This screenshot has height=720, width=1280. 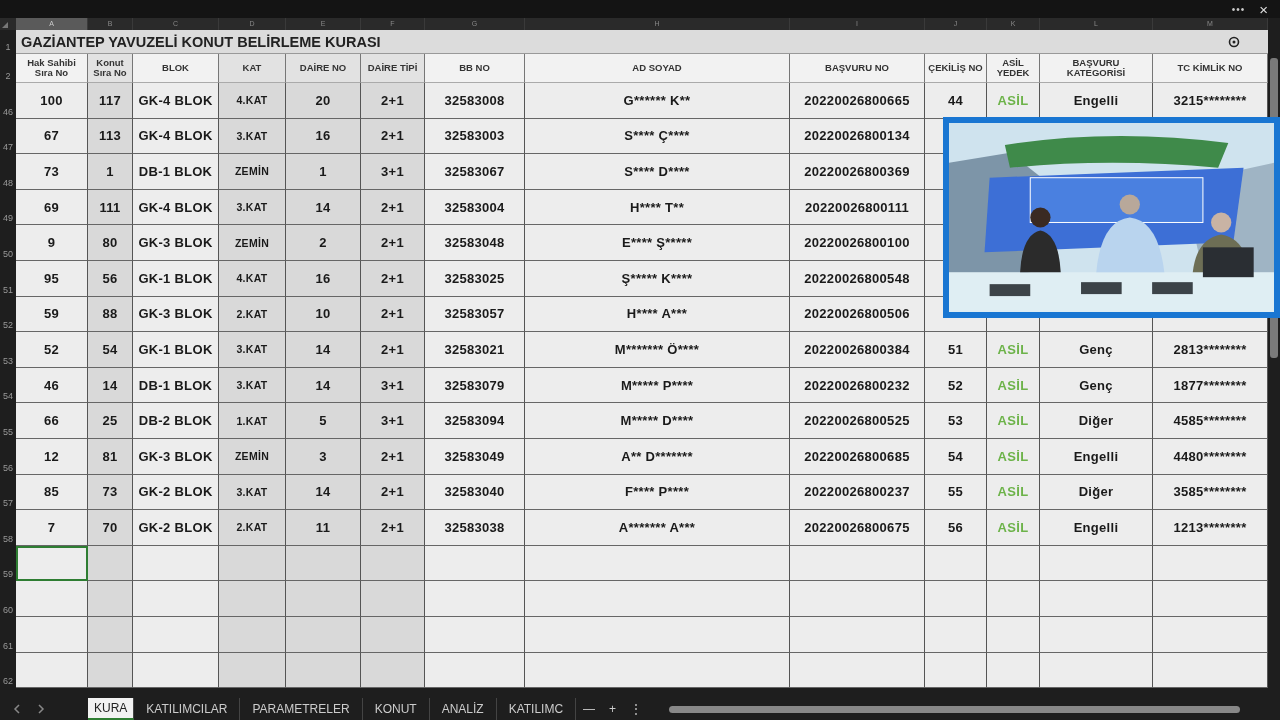 What do you see at coordinates (956, 528) in the screenshot?
I see `table-cell: 56` at bounding box center [956, 528].